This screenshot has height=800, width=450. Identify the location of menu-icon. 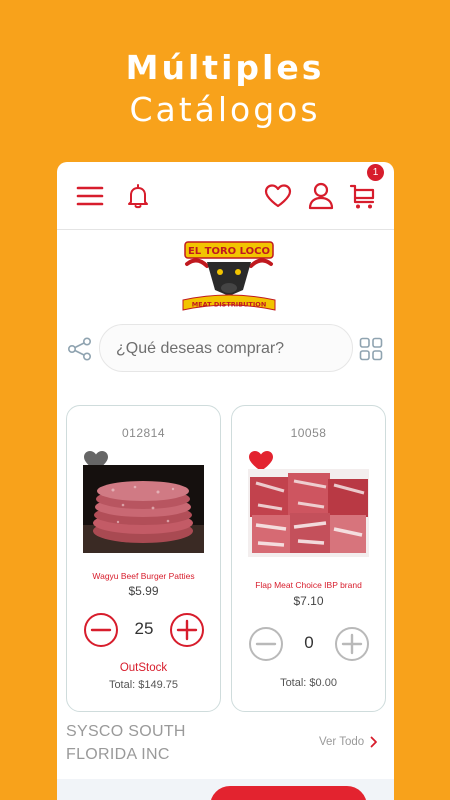
(90, 196).